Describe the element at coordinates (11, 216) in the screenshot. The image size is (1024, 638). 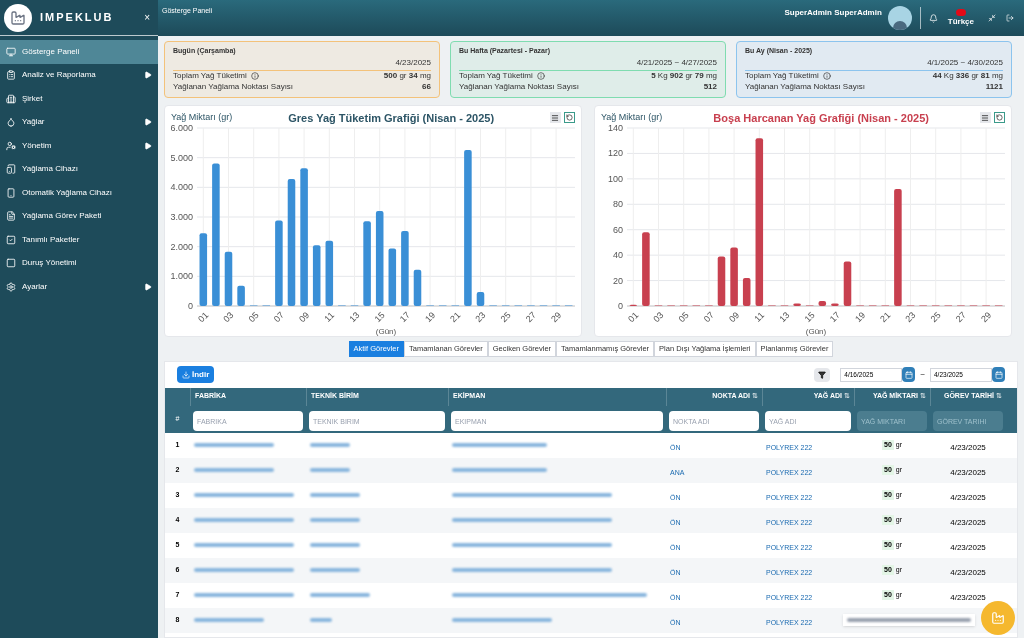
I see `document-icon` at that location.